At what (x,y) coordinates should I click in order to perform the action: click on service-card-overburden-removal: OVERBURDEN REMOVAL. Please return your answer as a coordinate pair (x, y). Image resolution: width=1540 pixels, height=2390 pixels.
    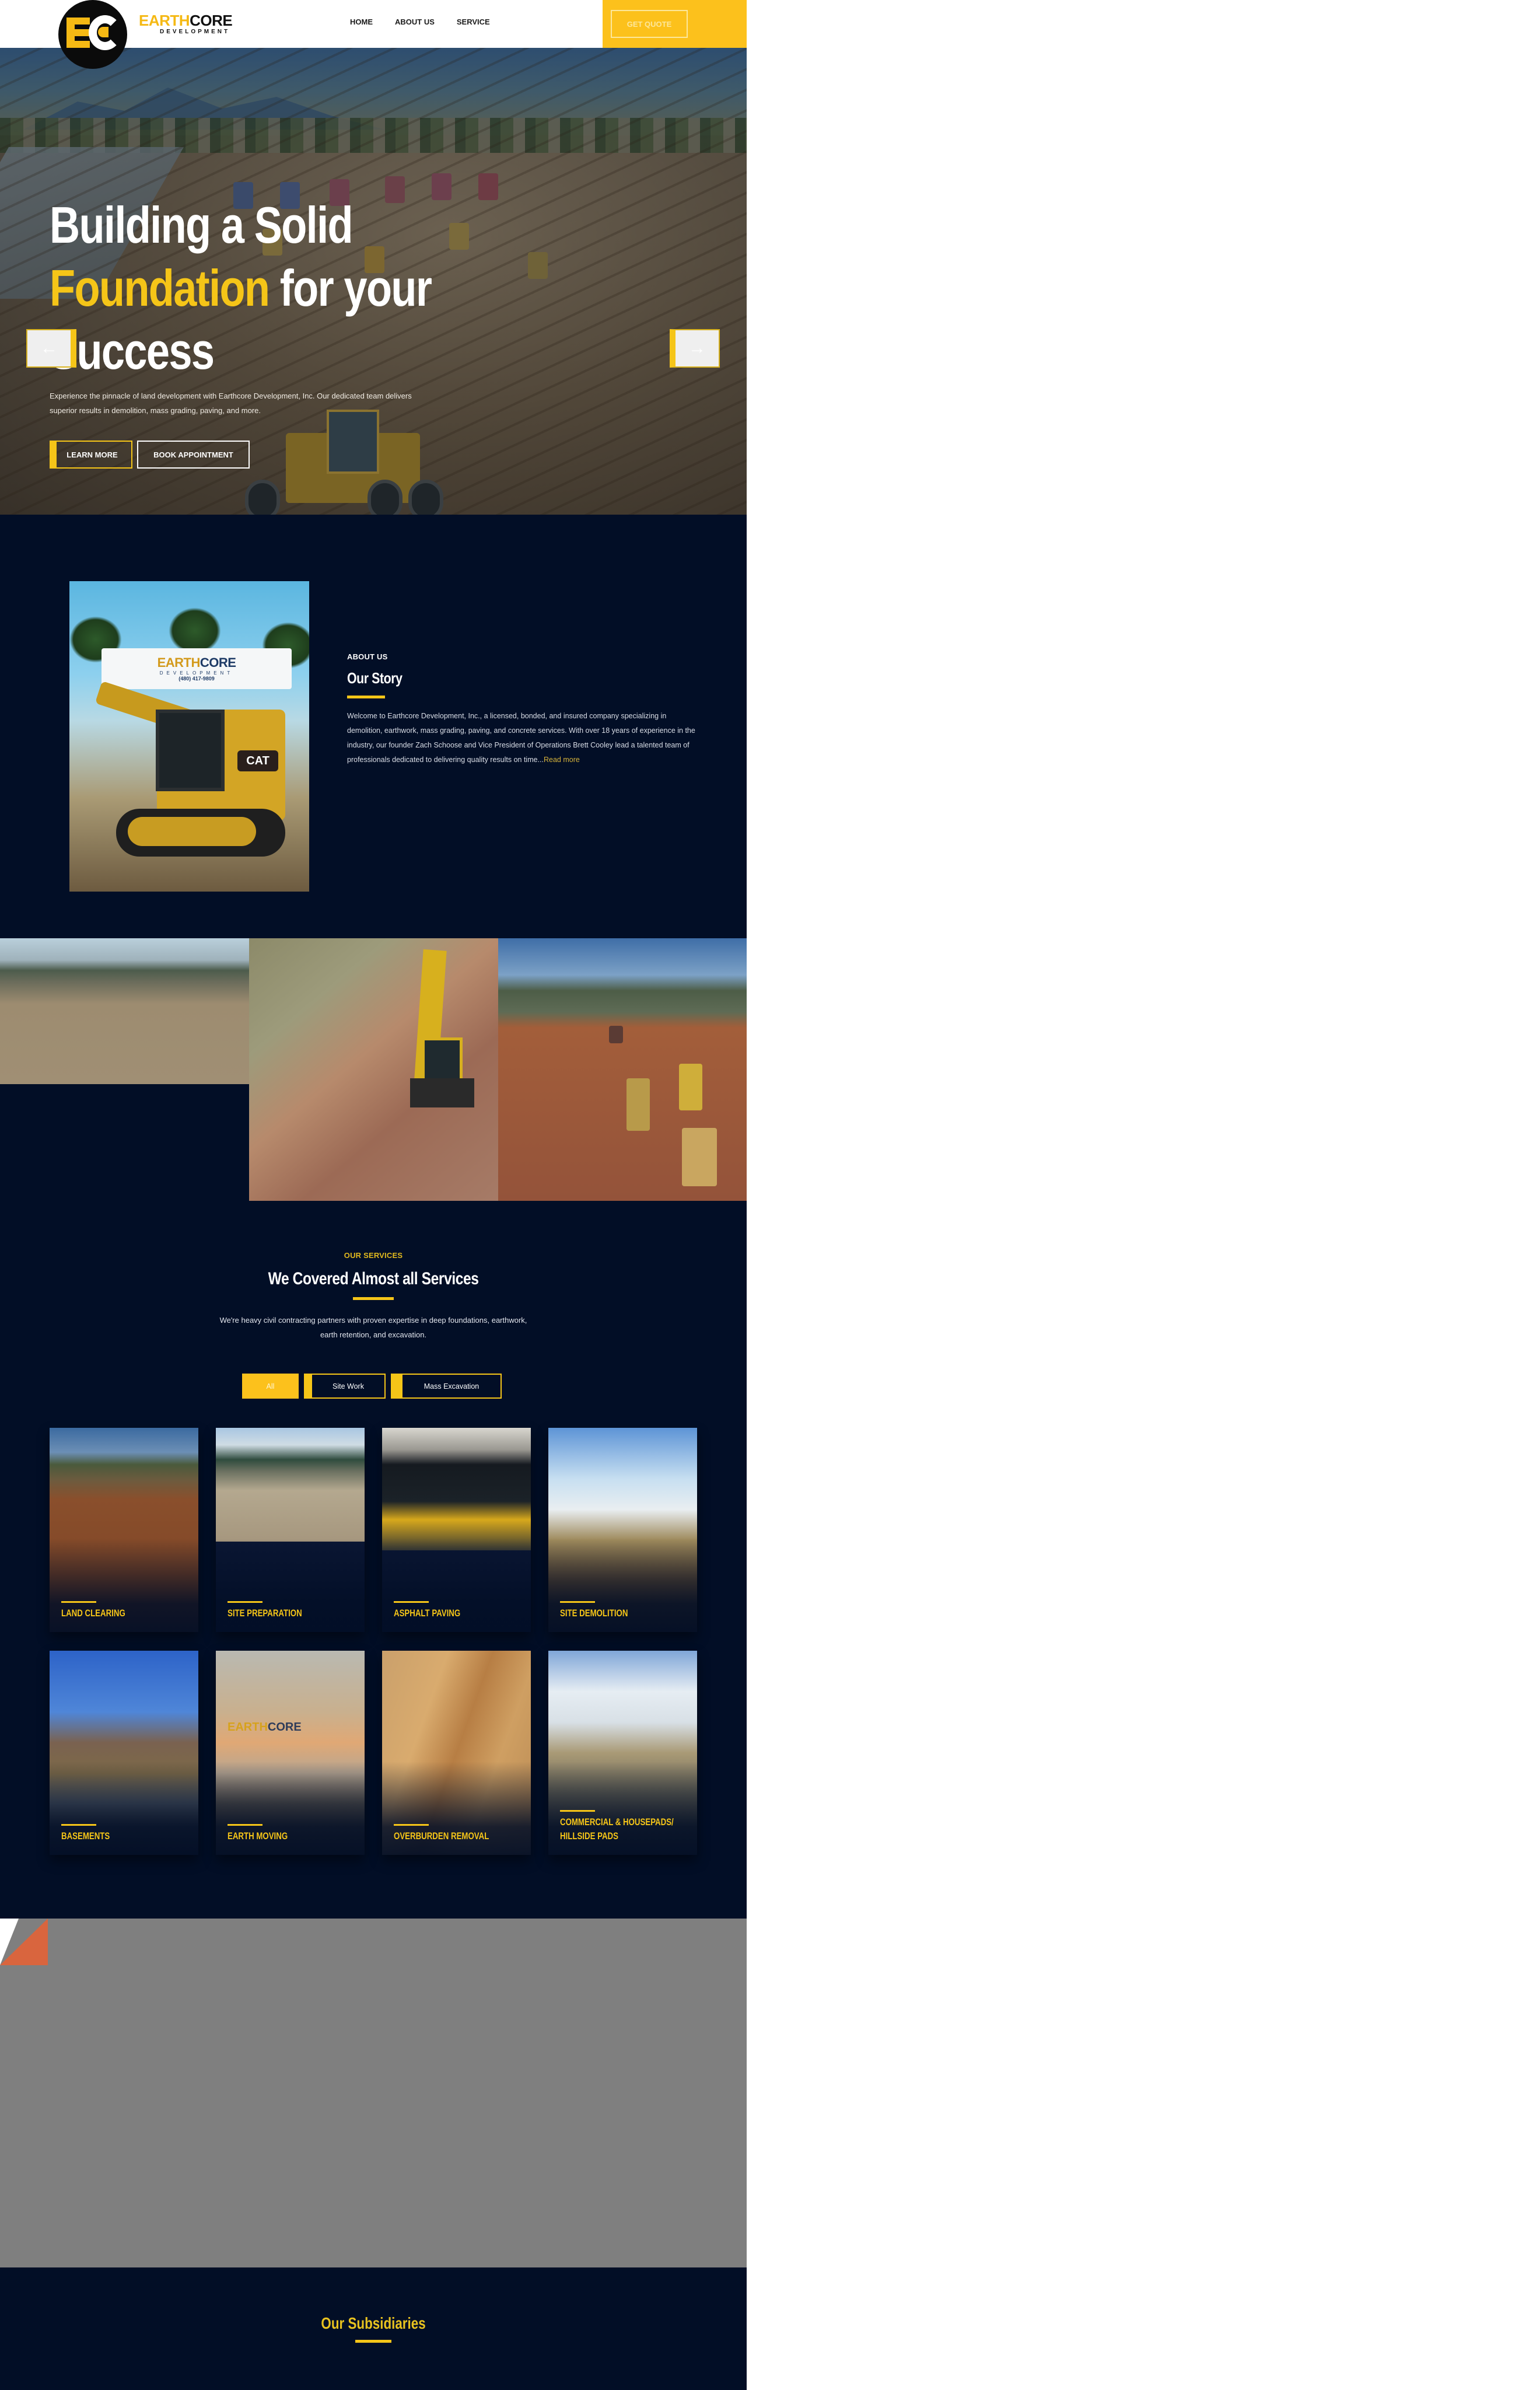
    Looking at the image, I should click on (456, 1753).